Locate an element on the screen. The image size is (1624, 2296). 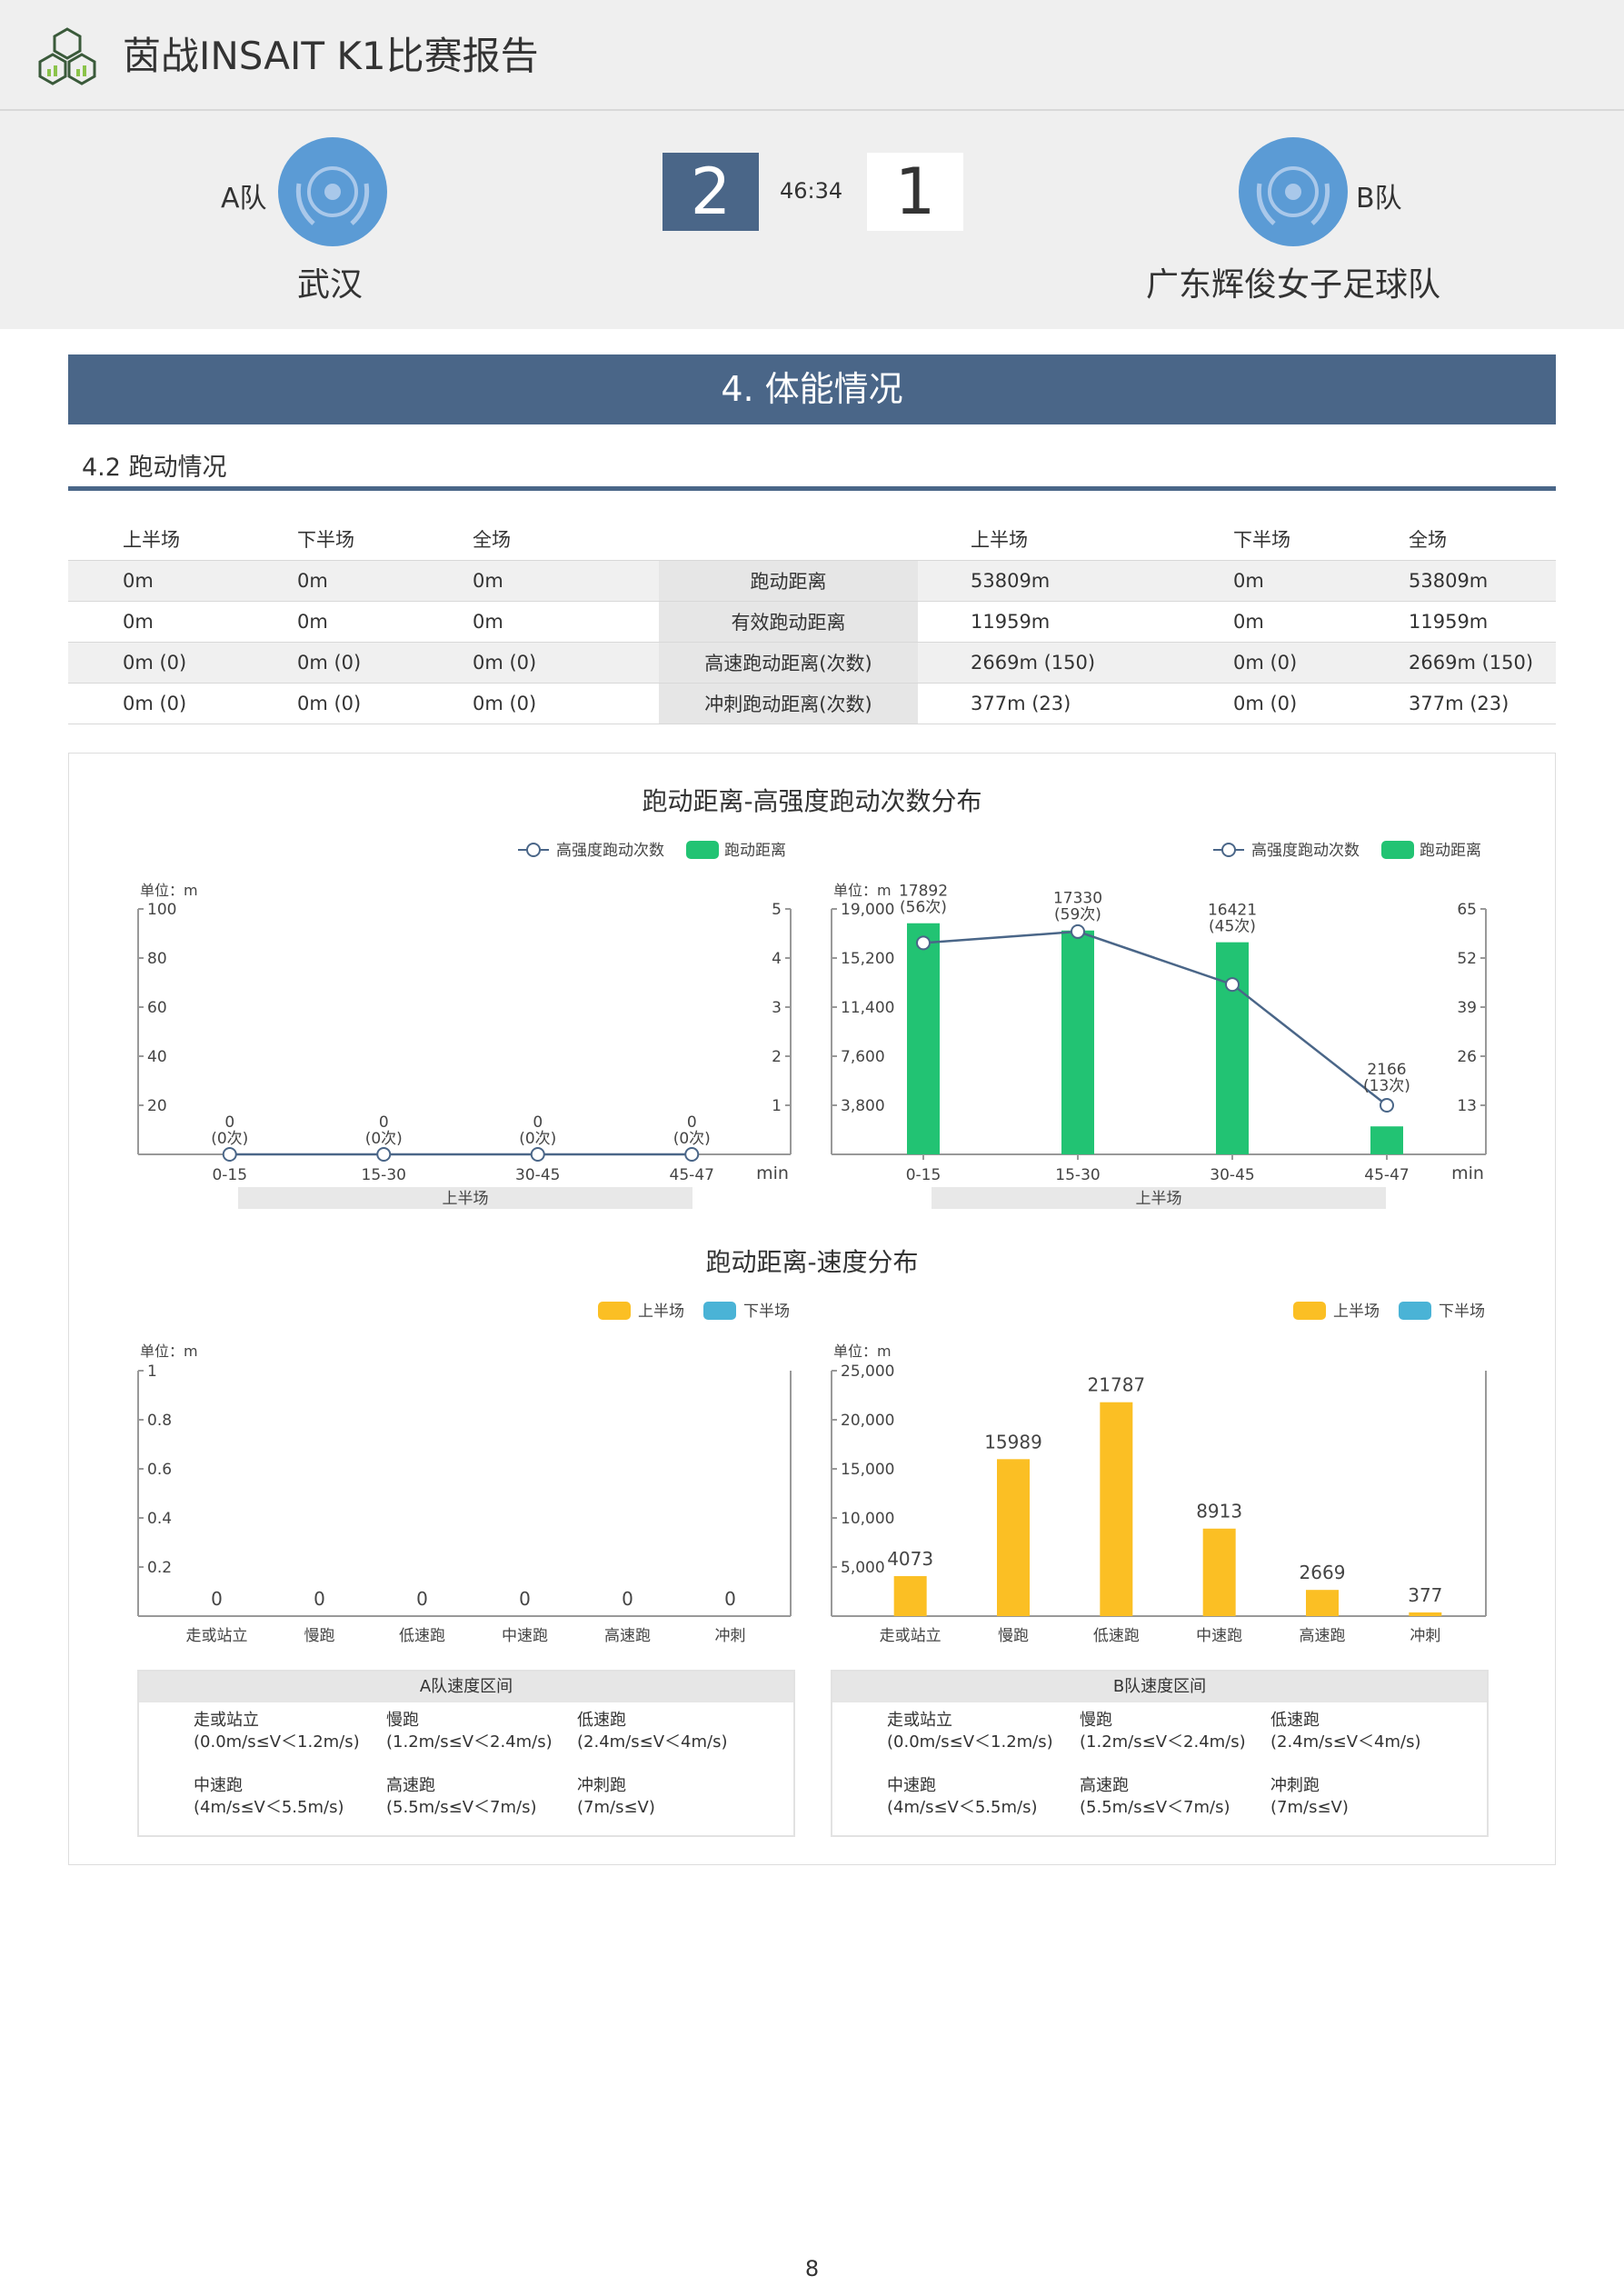
speed-zone-range: (0.0m/s≤V＜1.2m/s) is located at coordinates (970, 1742).